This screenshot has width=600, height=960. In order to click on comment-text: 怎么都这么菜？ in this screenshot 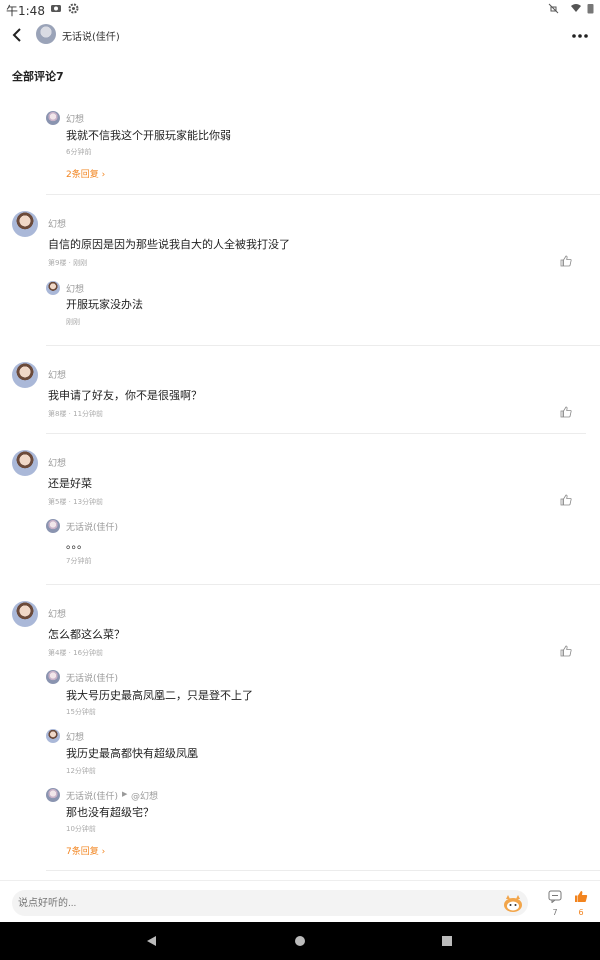, I will do `click(86, 634)`.